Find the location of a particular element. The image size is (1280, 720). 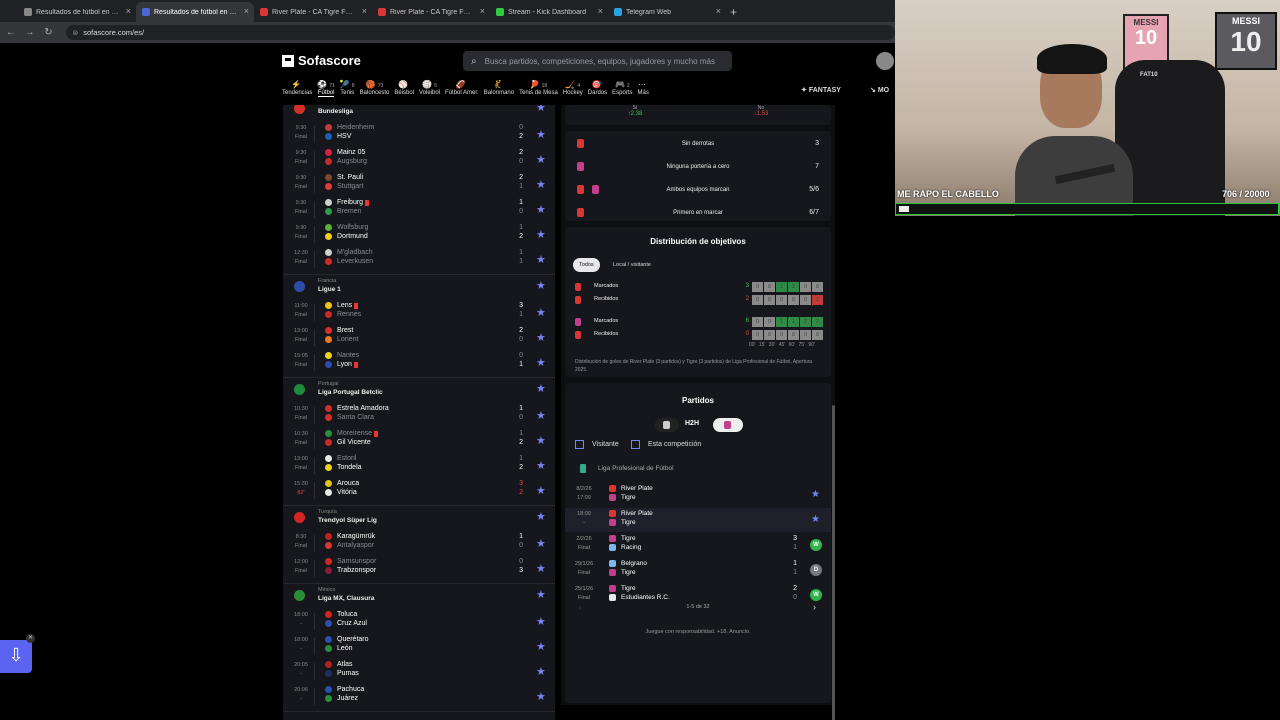

odds-cell: Sí ↑2.38 is located at coordinates (635, 114).